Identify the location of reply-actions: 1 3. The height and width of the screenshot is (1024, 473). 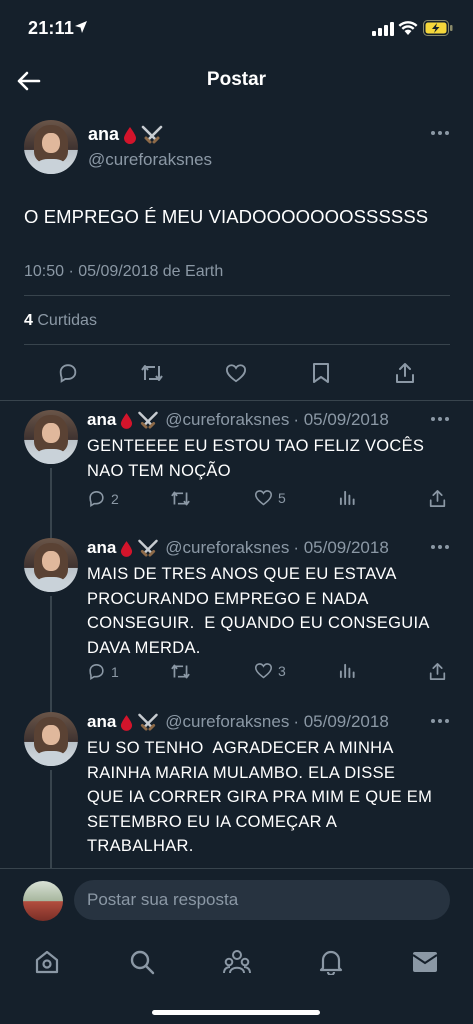
(272, 673).